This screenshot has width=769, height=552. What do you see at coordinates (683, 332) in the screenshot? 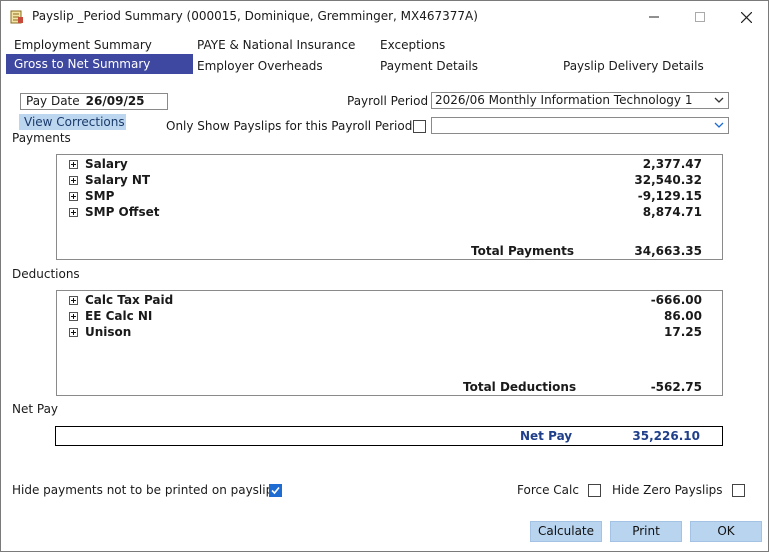
I see `deduction-value: 17.25` at bounding box center [683, 332].